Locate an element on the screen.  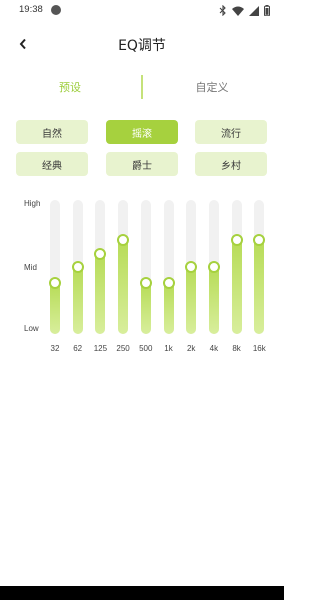
band-frequency-label: 1k is located at coordinates (168, 348).